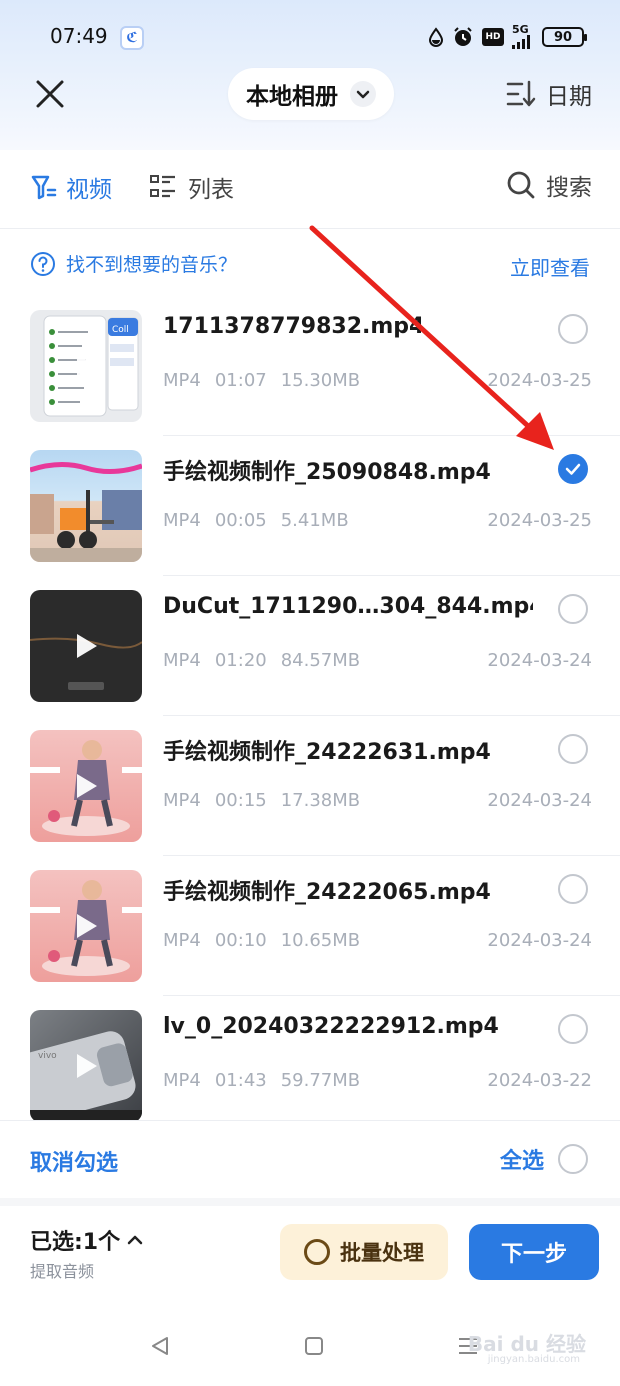 The image size is (620, 1386). I want to click on home-nav-icon, so click(314, 1346).